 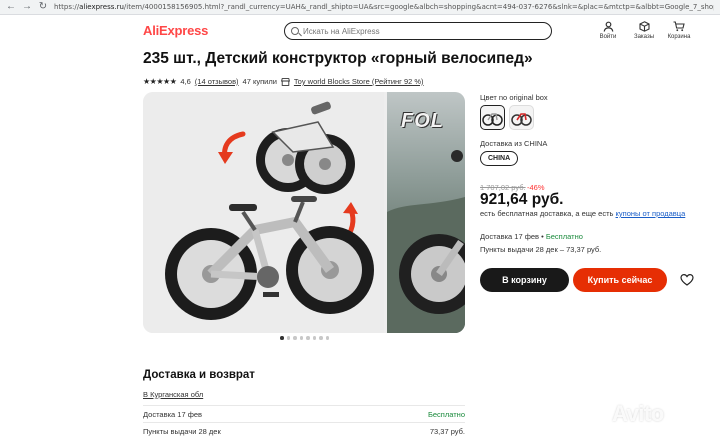 What do you see at coordinates (541, 249) in the screenshot?
I see `pickup-points: Пункты выдачи 28 дек – 73,37 руб.` at bounding box center [541, 249].